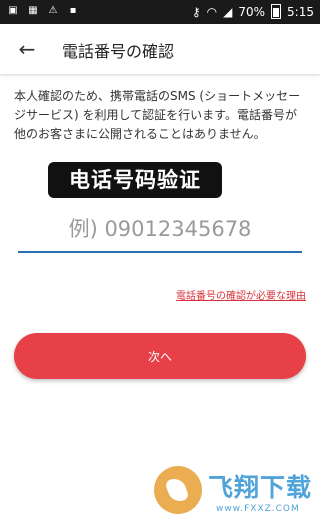  Describe the element at coordinates (300, 11) in the screenshot. I see `status-time: 5:15` at that location.